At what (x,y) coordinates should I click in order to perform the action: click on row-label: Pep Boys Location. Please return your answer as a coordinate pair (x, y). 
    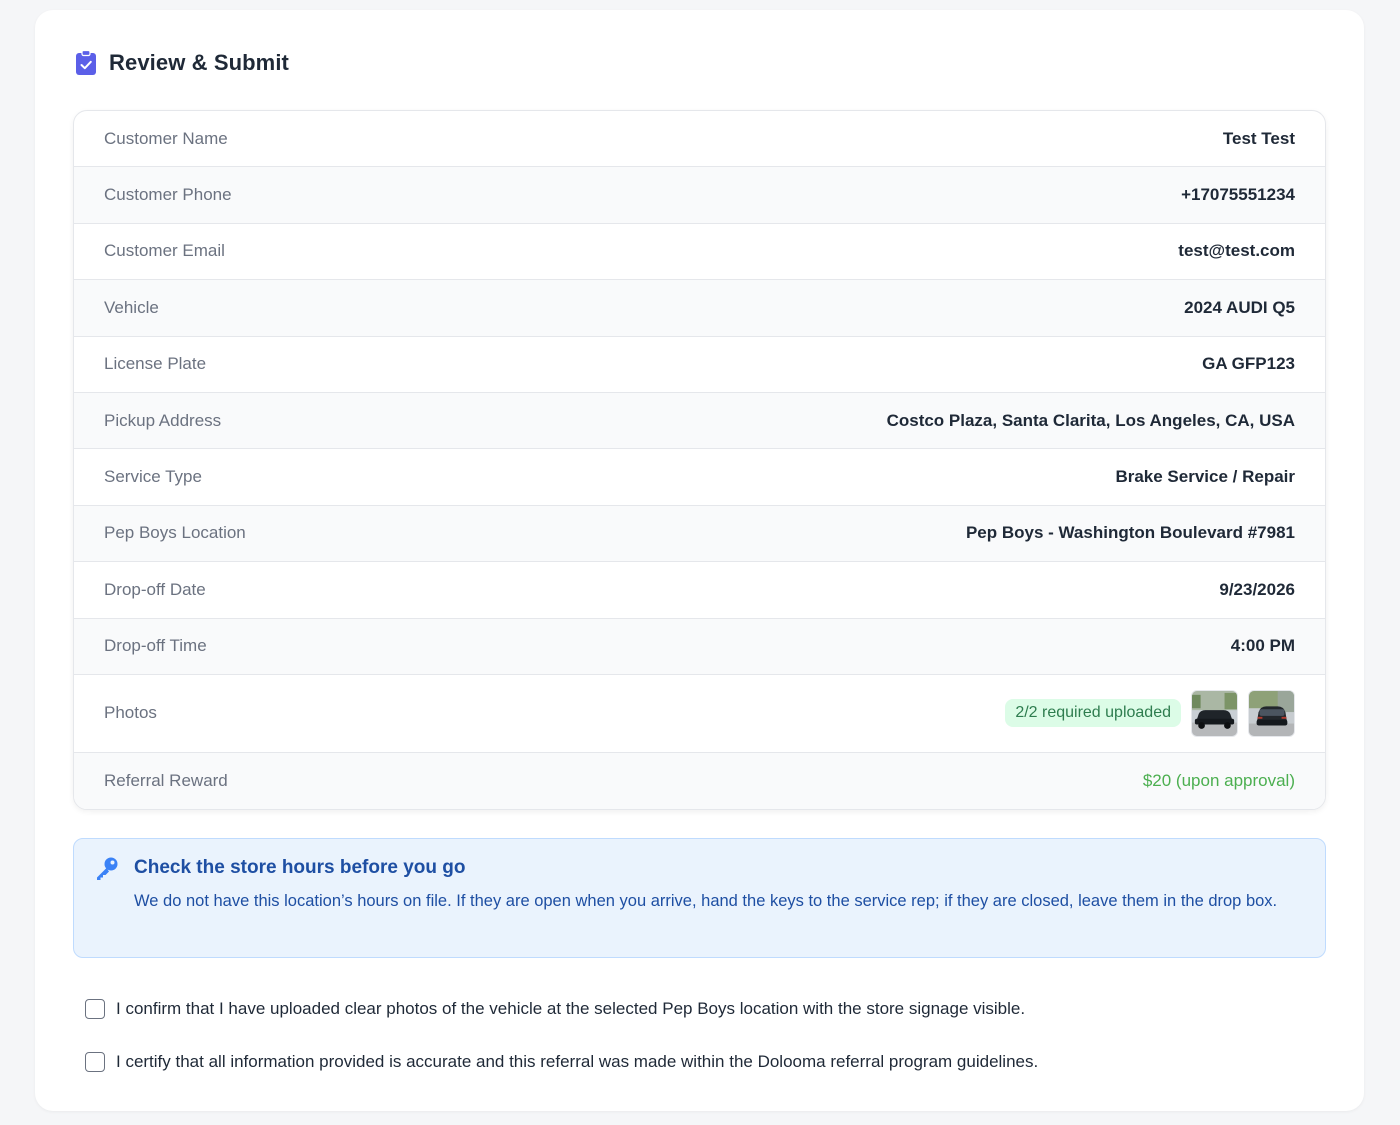
    Looking at the image, I should click on (175, 533).